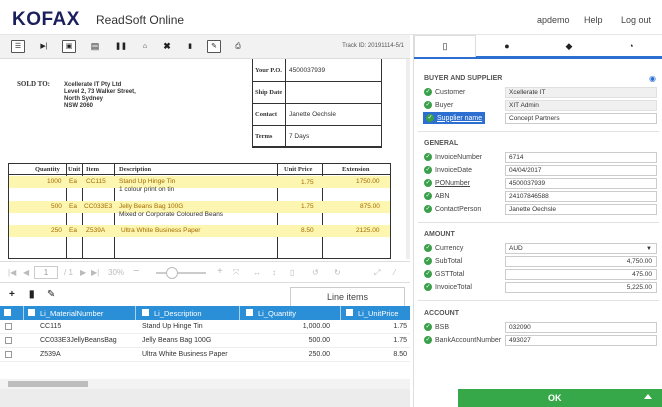 Image resolution: width=662 pixels, height=407 pixels. I want to click on material-cell: CC115, so click(50, 326).